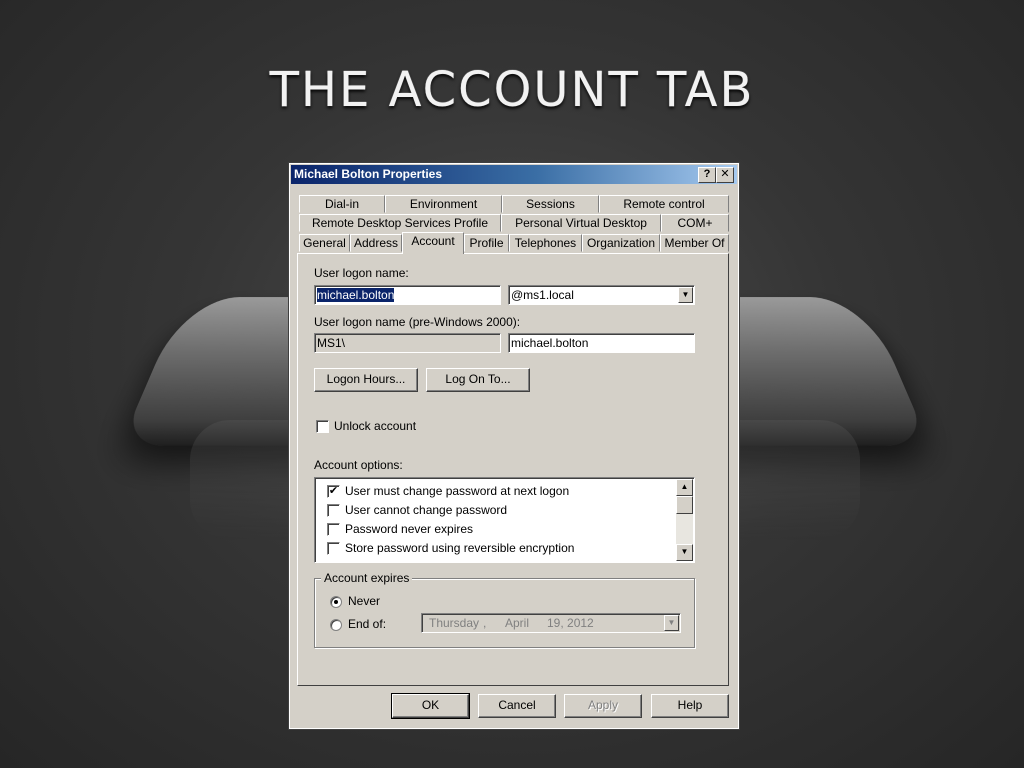 The width and height of the screenshot is (1024, 768). What do you see at coordinates (570, 623) in the screenshot?
I see `date-day-year: 19, 2012` at bounding box center [570, 623].